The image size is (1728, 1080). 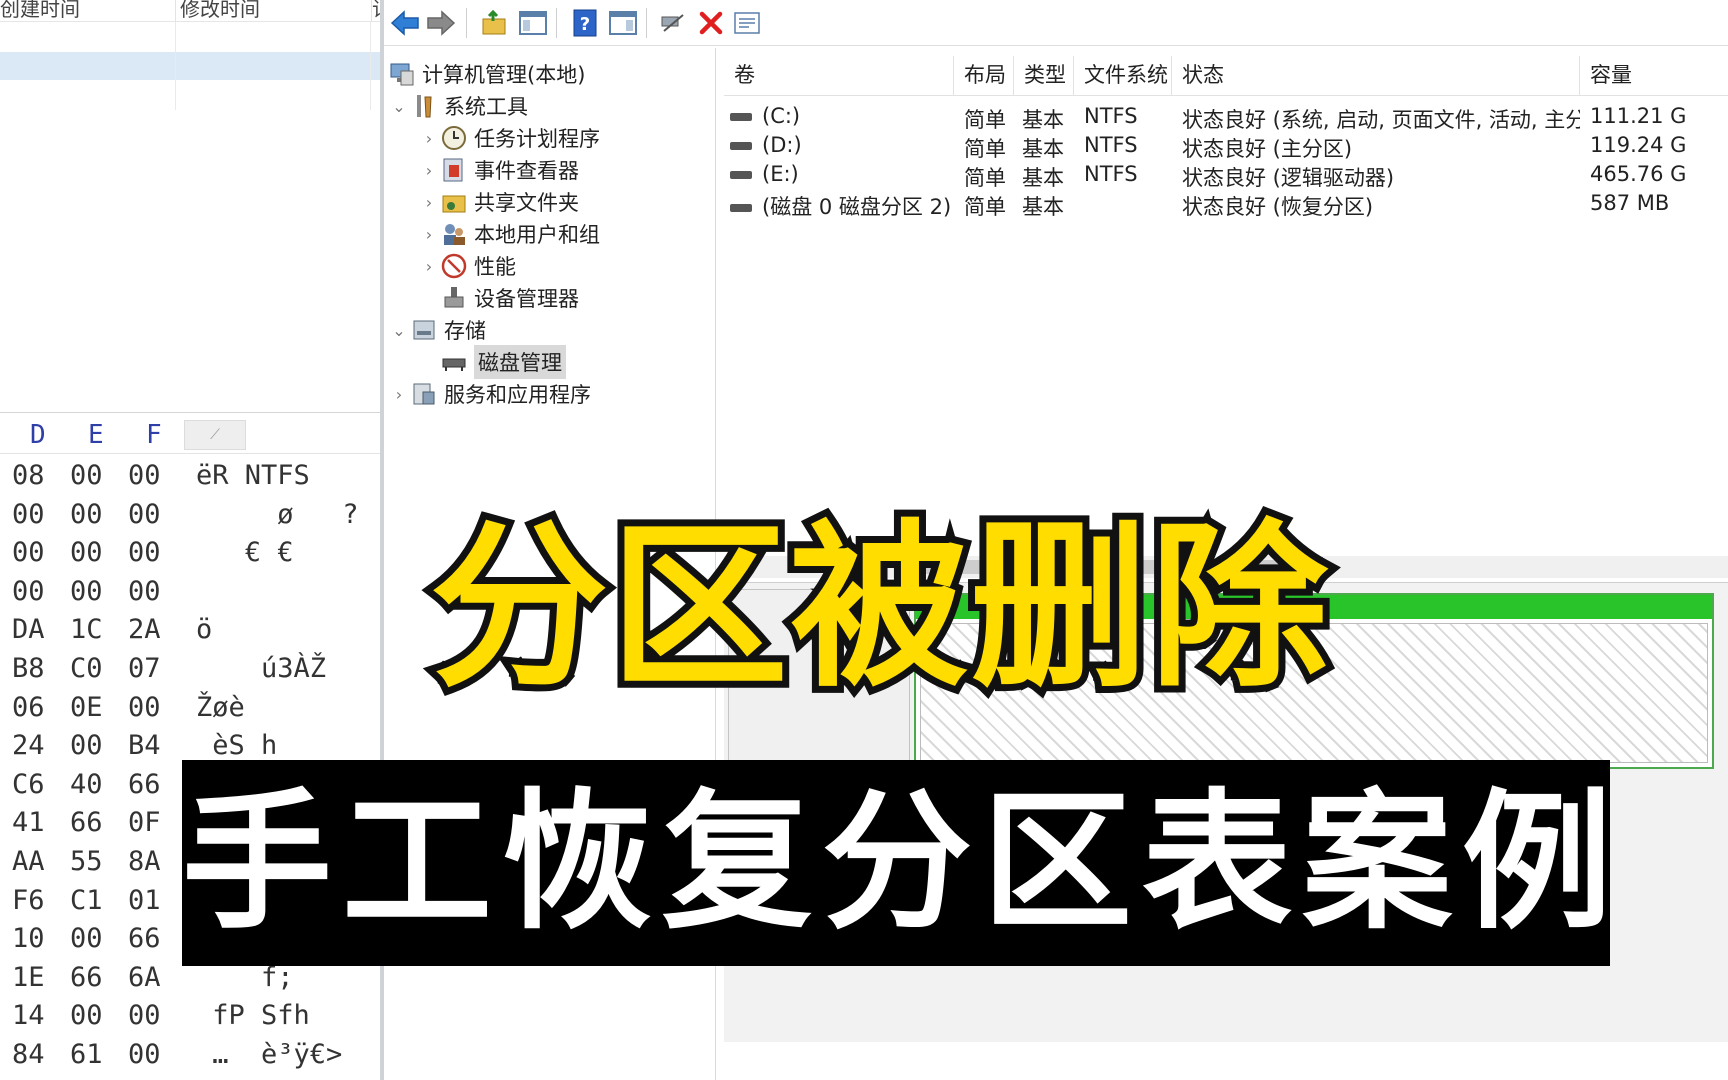 I want to click on text-column-tab: ⟋, so click(x=215, y=435).